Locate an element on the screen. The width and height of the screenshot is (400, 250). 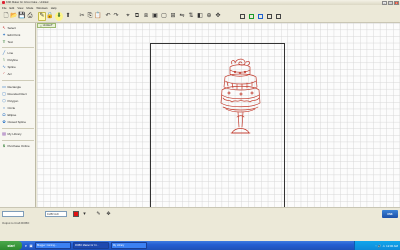
desktop-icon: ▣ is located at coordinates (31, 246).